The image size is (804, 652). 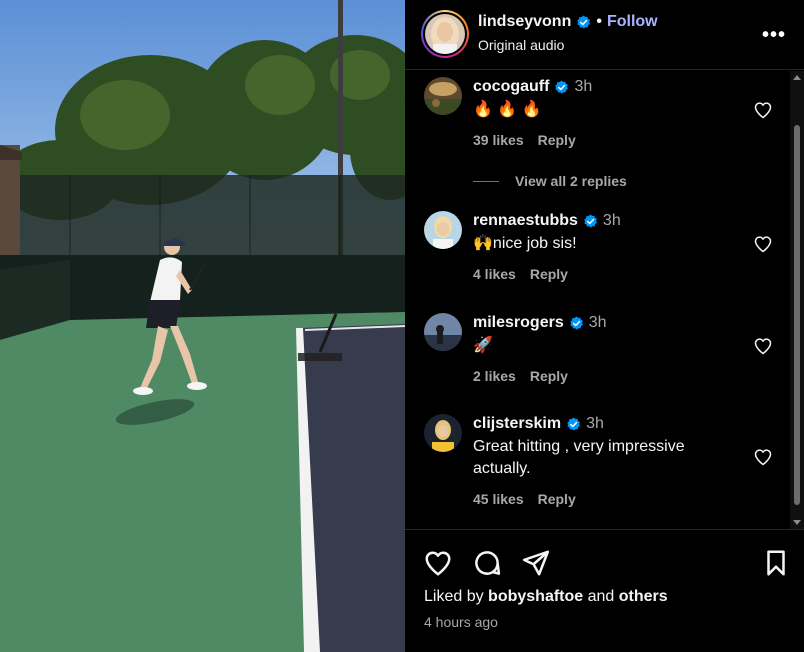 What do you see at coordinates (797, 77) in the screenshot?
I see `scroll-up-arrow-icon` at bounding box center [797, 77].